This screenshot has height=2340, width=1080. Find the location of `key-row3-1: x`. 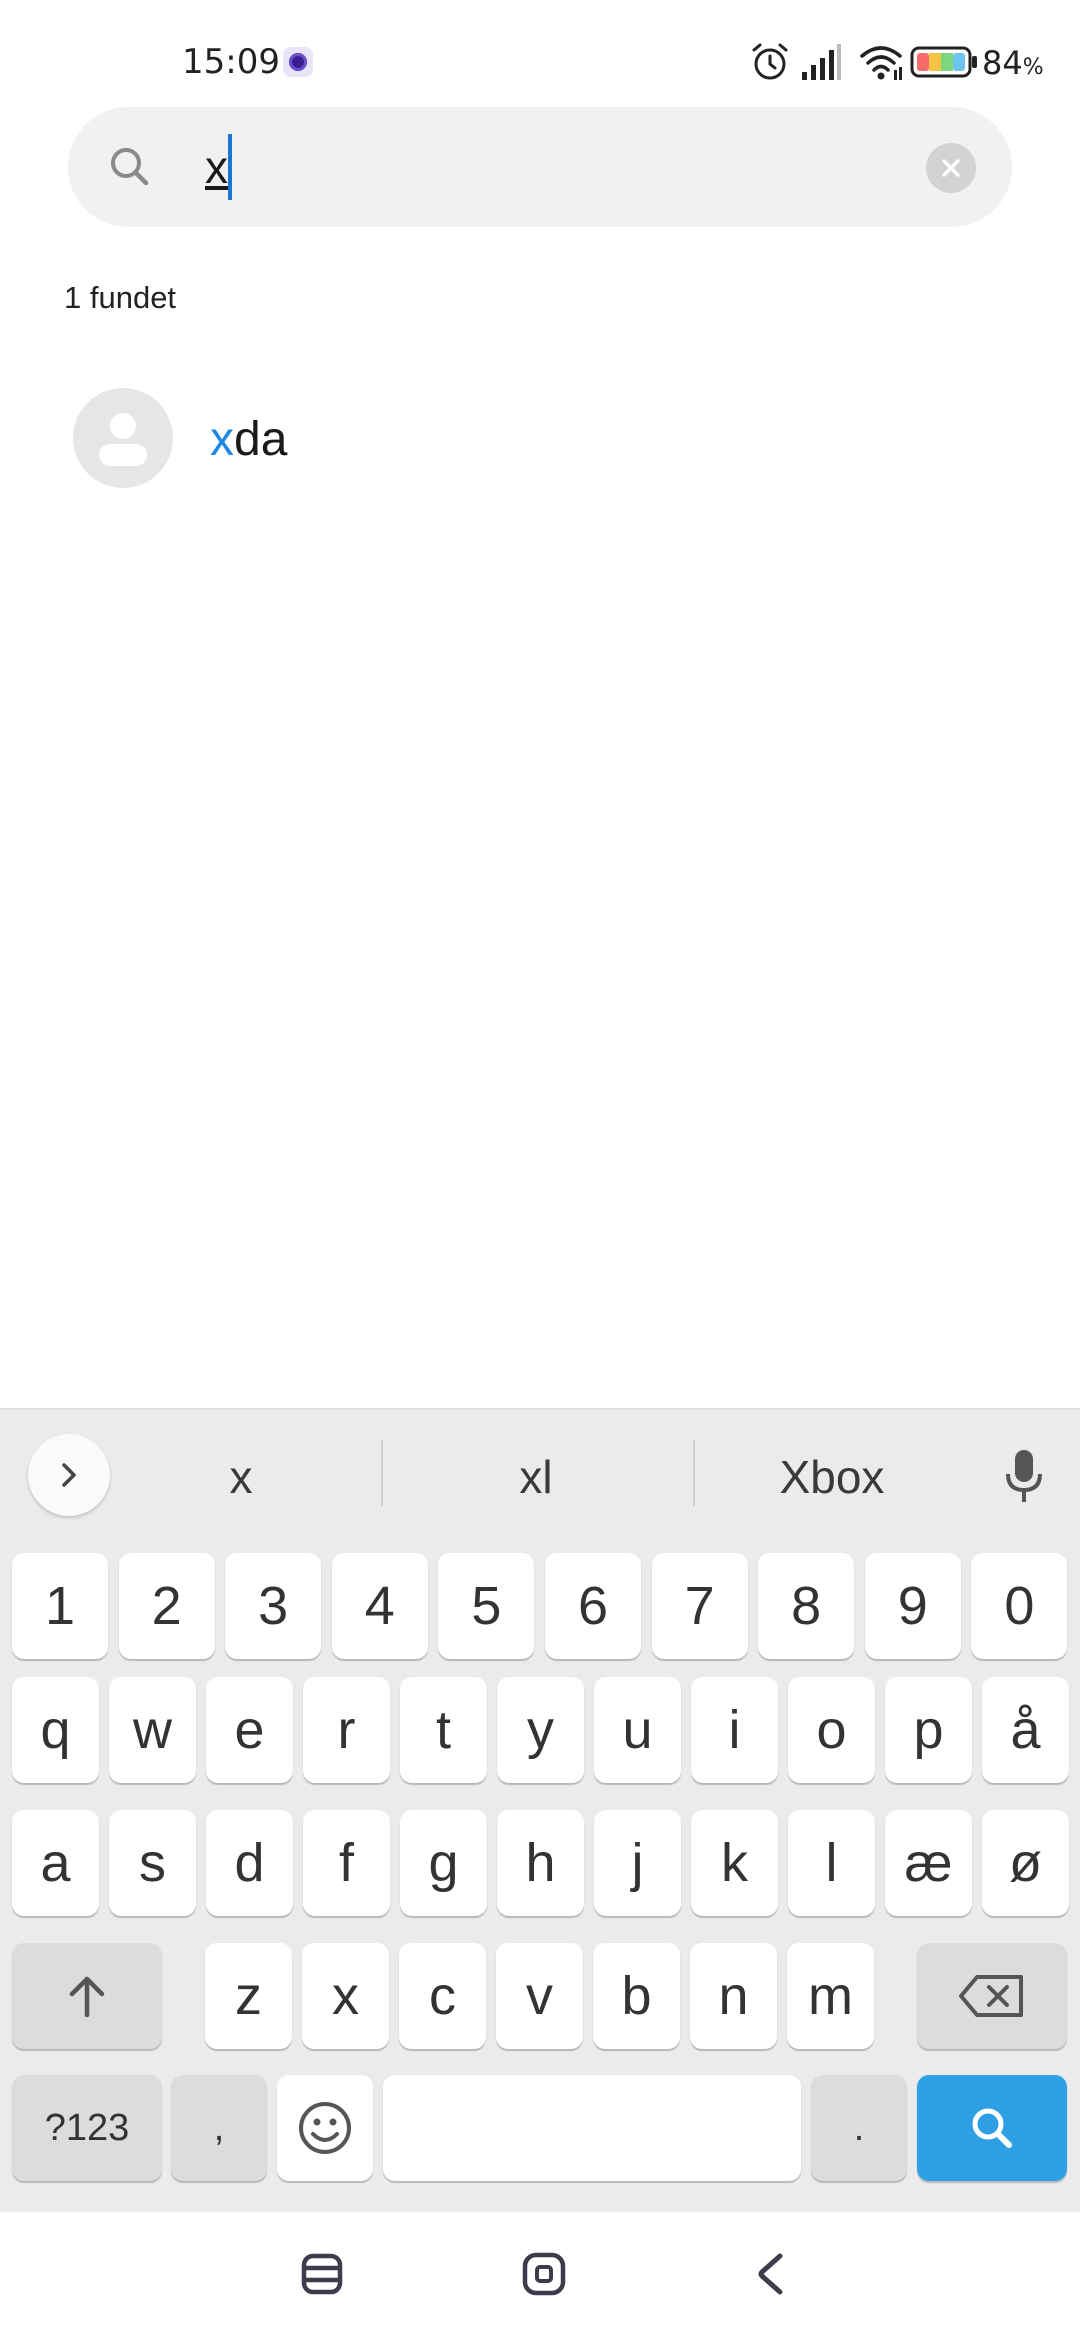

key-row3-1: x is located at coordinates (345, 1996).